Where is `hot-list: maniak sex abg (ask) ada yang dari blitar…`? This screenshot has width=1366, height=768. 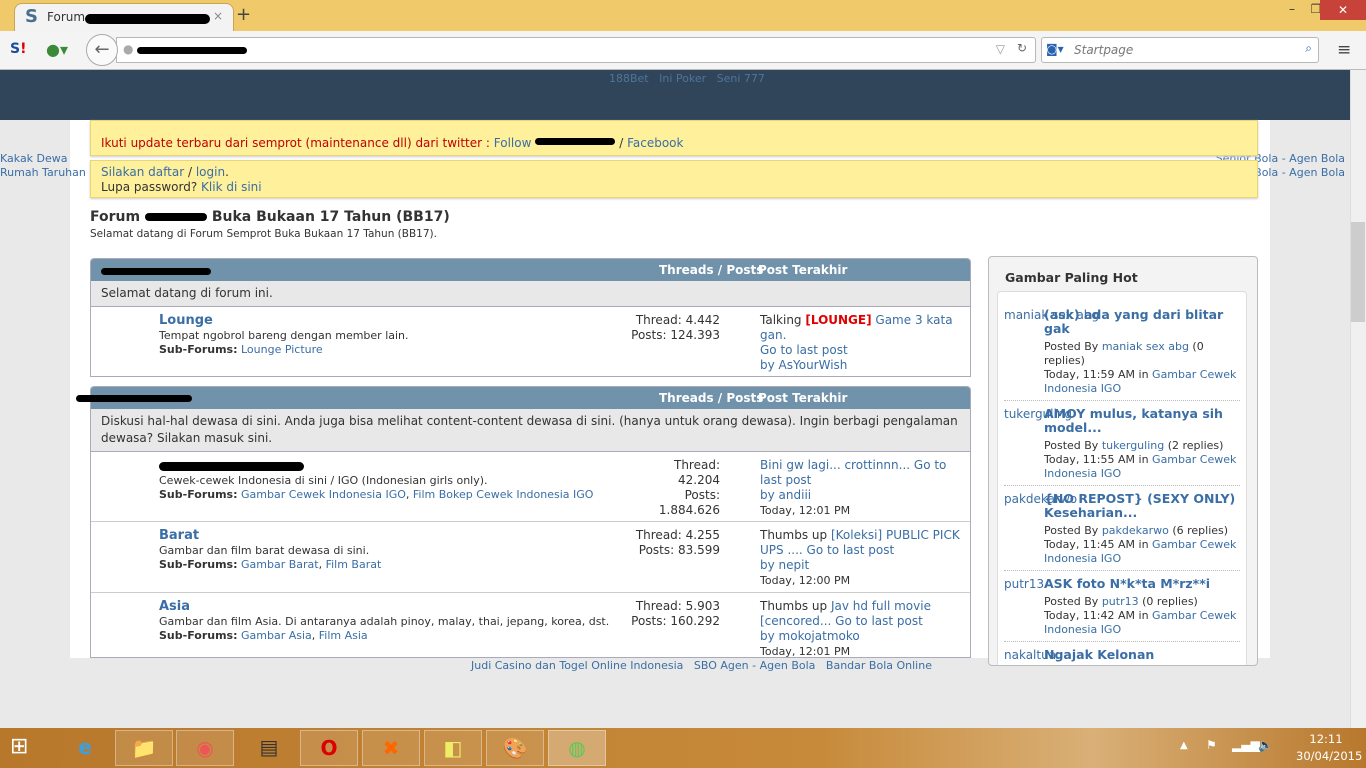 hot-list: maniak sex abg (ask) ada yang dari blitar… is located at coordinates (1122, 478).